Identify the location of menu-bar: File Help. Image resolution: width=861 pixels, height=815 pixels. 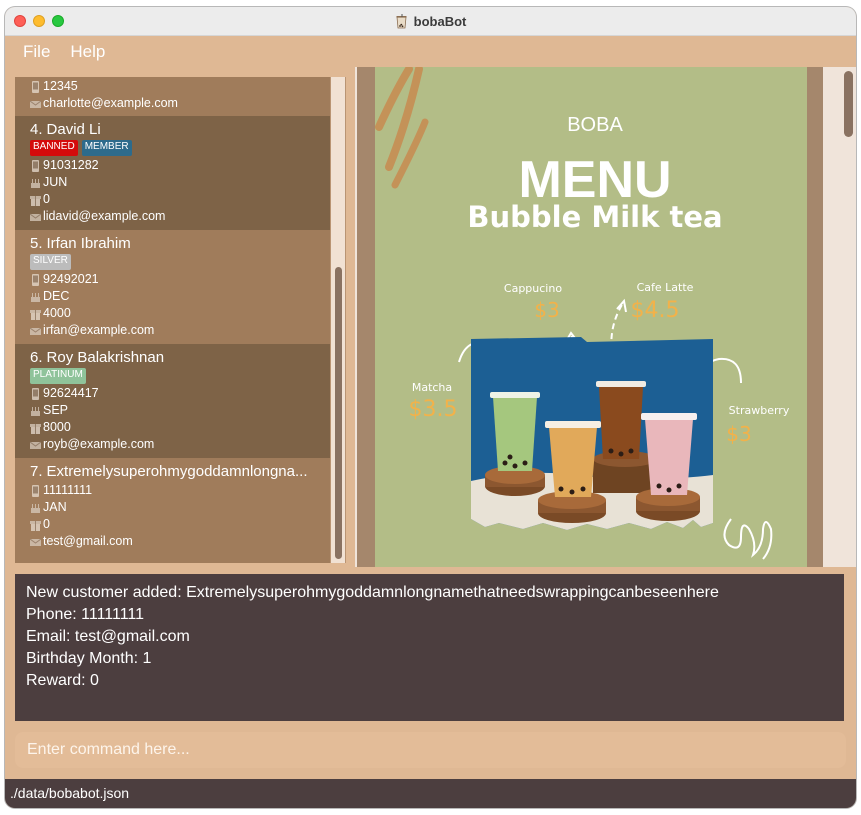
(430, 51).